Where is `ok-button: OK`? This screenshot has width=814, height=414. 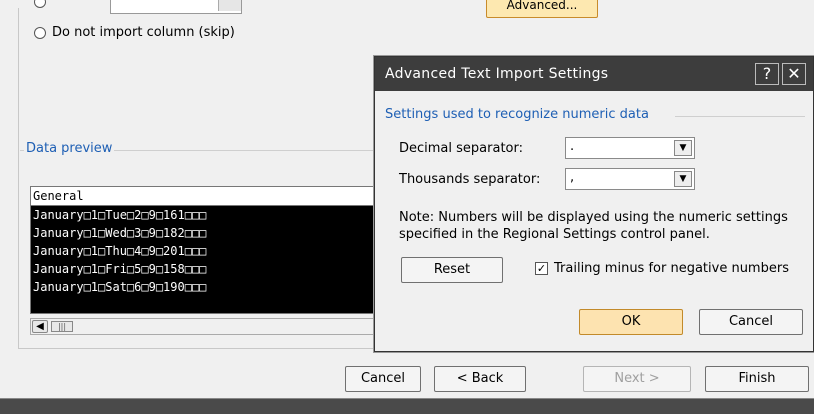
ok-button: OK is located at coordinates (631, 322).